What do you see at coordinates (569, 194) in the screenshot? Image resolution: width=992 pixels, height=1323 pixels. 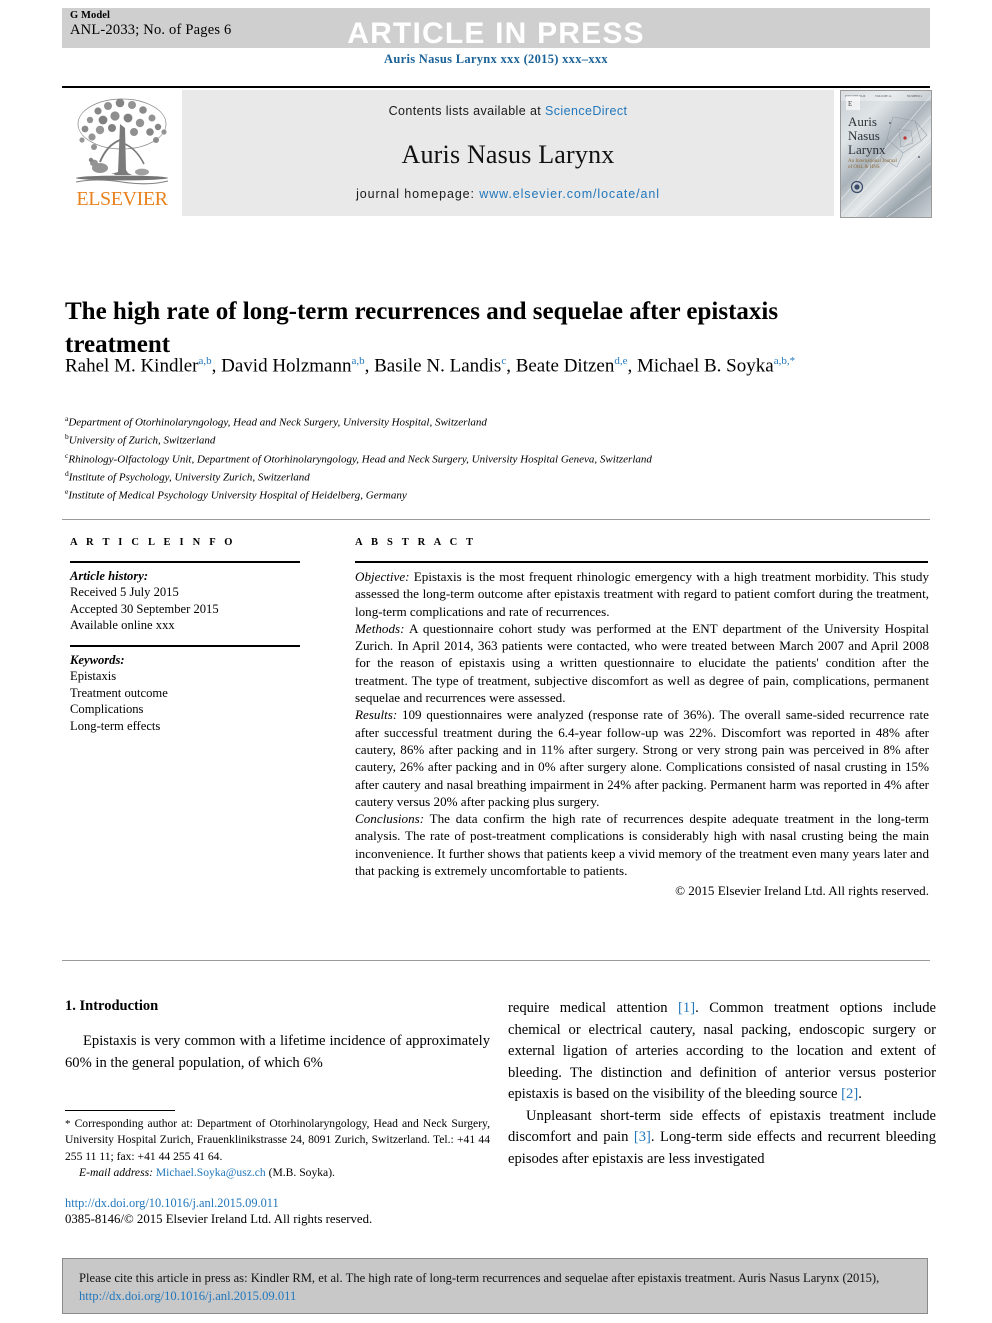 I see `homepage-link: www.elsevier.com/locate/anl` at bounding box center [569, 194].